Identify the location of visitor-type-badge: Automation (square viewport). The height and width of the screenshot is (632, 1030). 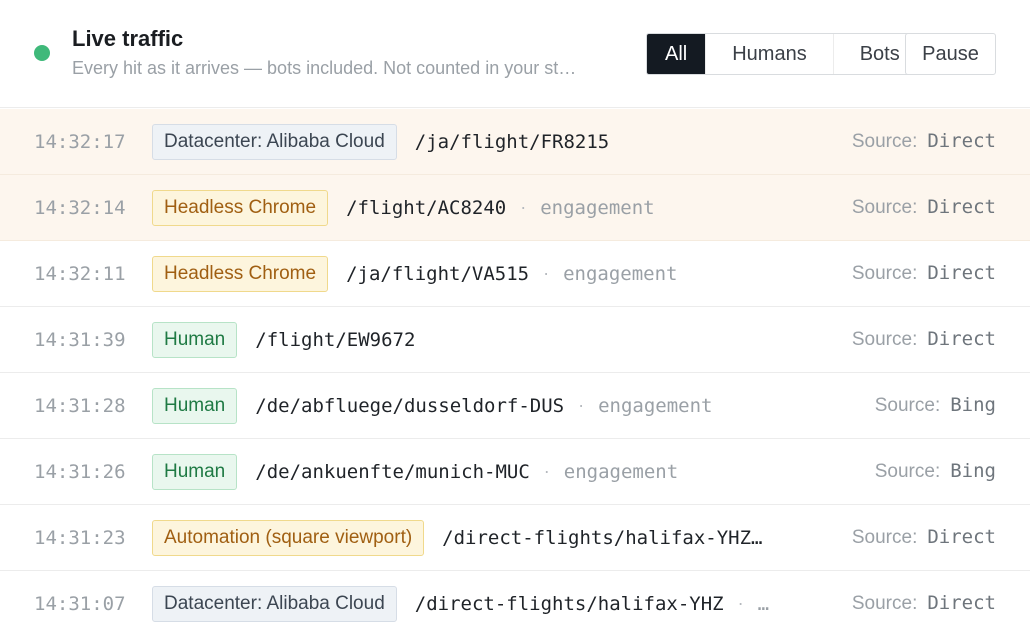
(288, 537).